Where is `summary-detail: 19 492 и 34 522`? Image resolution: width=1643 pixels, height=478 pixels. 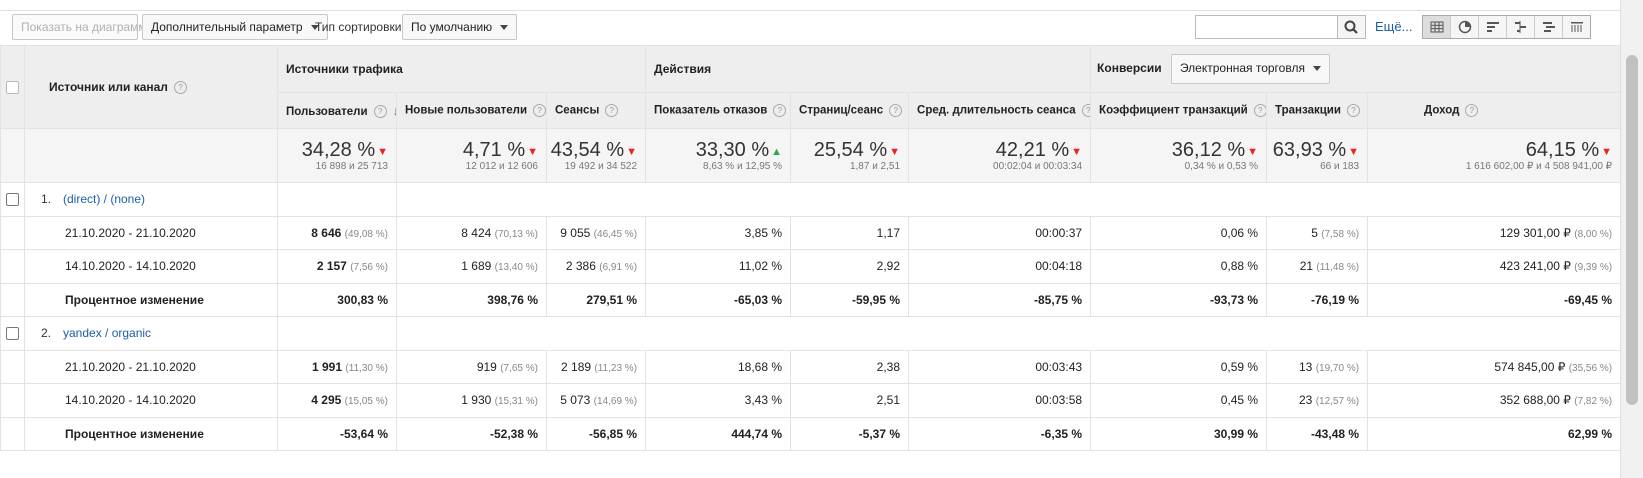 summary-detail: 19 492 и 34 522 is located at coordinates (601, 166).